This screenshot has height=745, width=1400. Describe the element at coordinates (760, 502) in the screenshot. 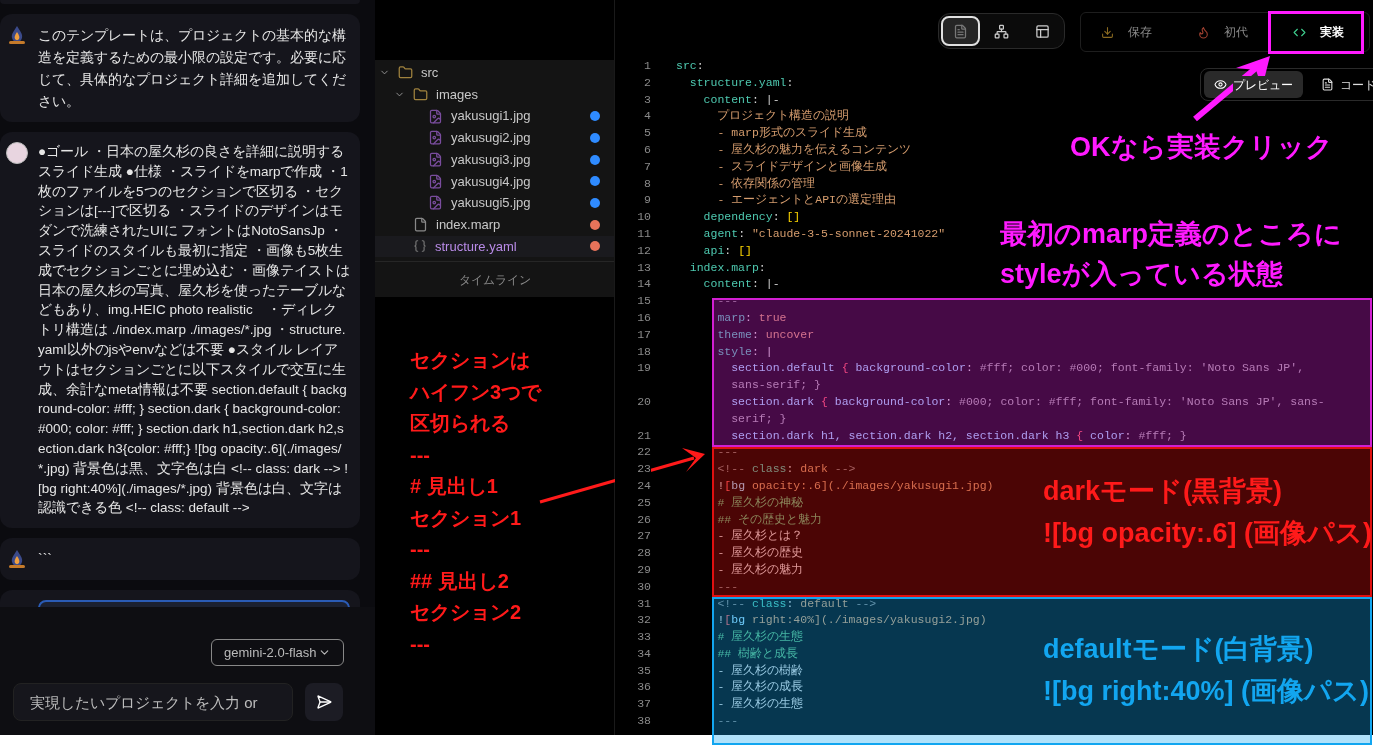

I see `code-line: # 屋久杉の神秘` at that location.